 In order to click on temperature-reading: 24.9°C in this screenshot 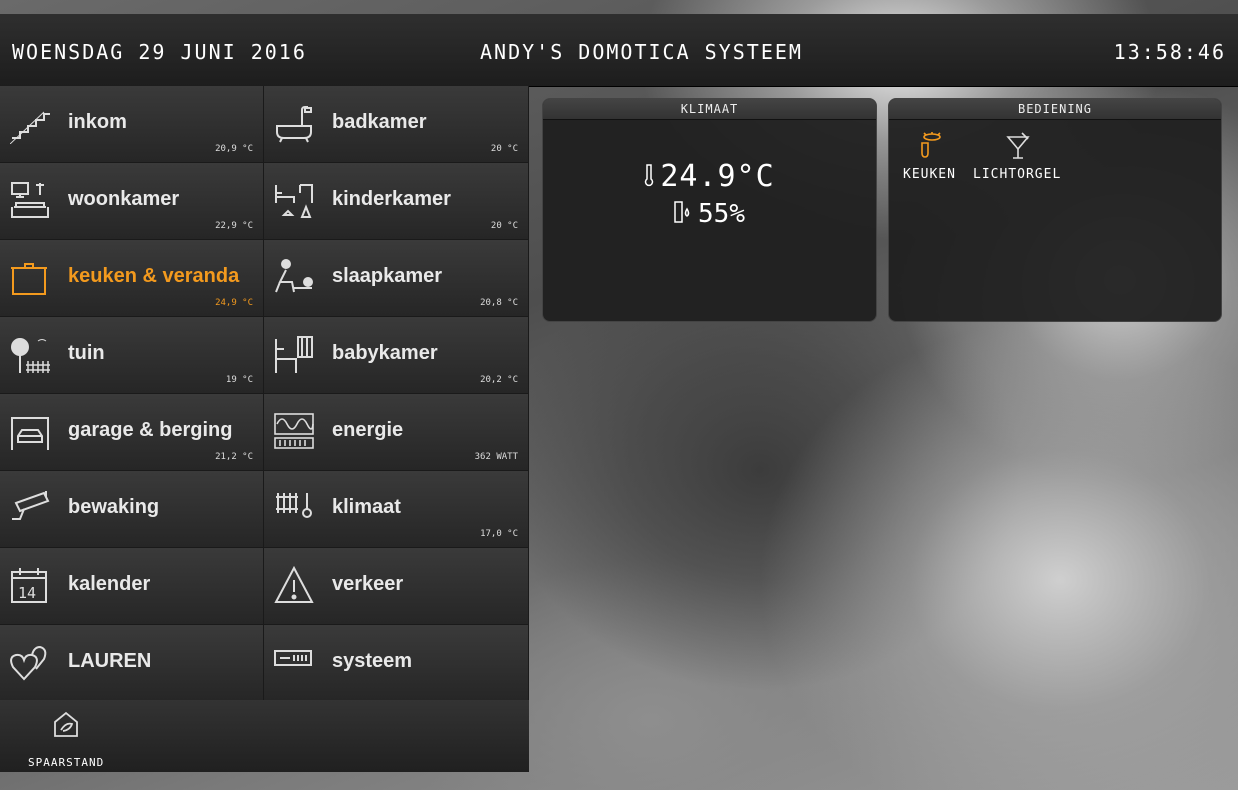, I will do `click(709, 177)`.